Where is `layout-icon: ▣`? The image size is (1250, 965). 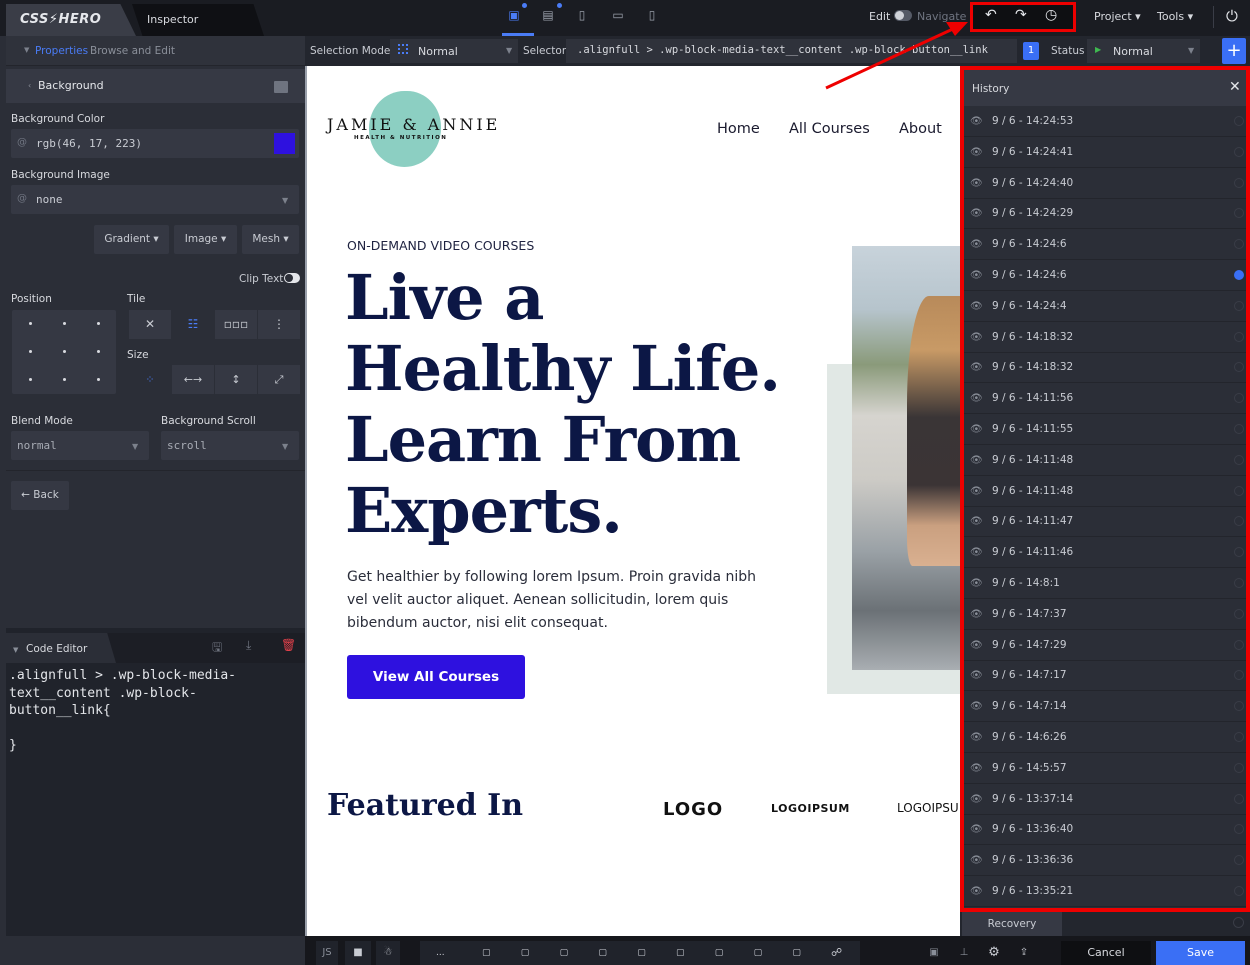
layout-icon: ▣ is located at coordinates (934, 953).